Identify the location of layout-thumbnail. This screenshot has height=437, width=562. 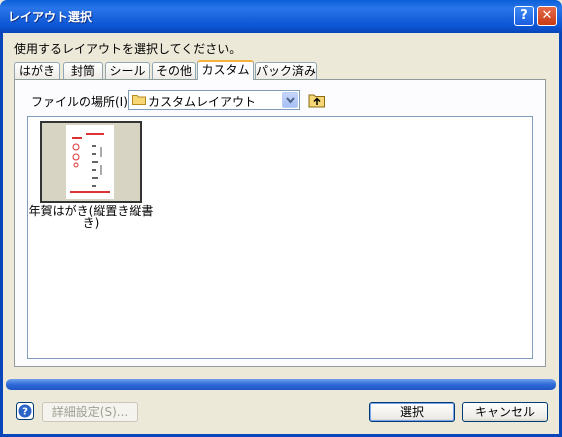
(91, 162).